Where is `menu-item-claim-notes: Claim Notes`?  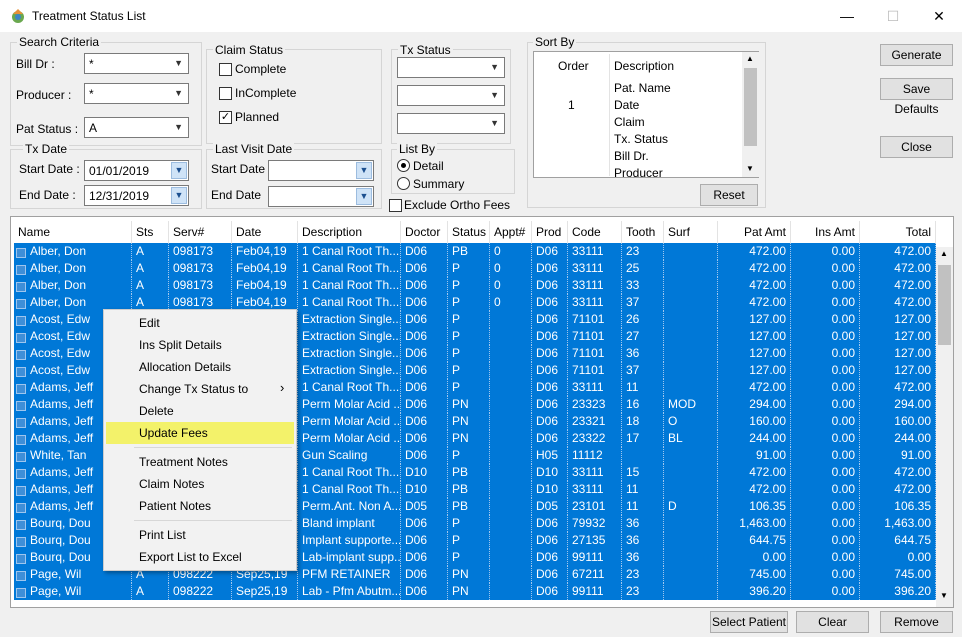 menu-item-claim-notes: Claim Notes is located at coordinates (200, 484).